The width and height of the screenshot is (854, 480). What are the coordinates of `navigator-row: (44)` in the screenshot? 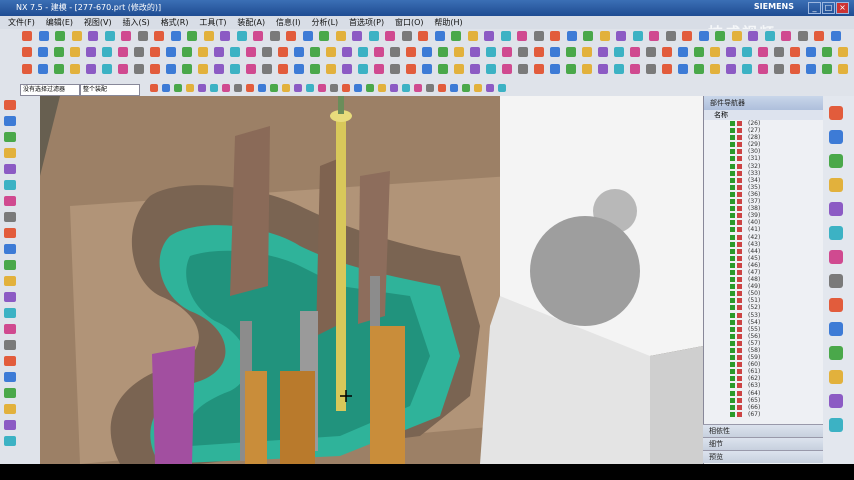 It's located at (764, 251).